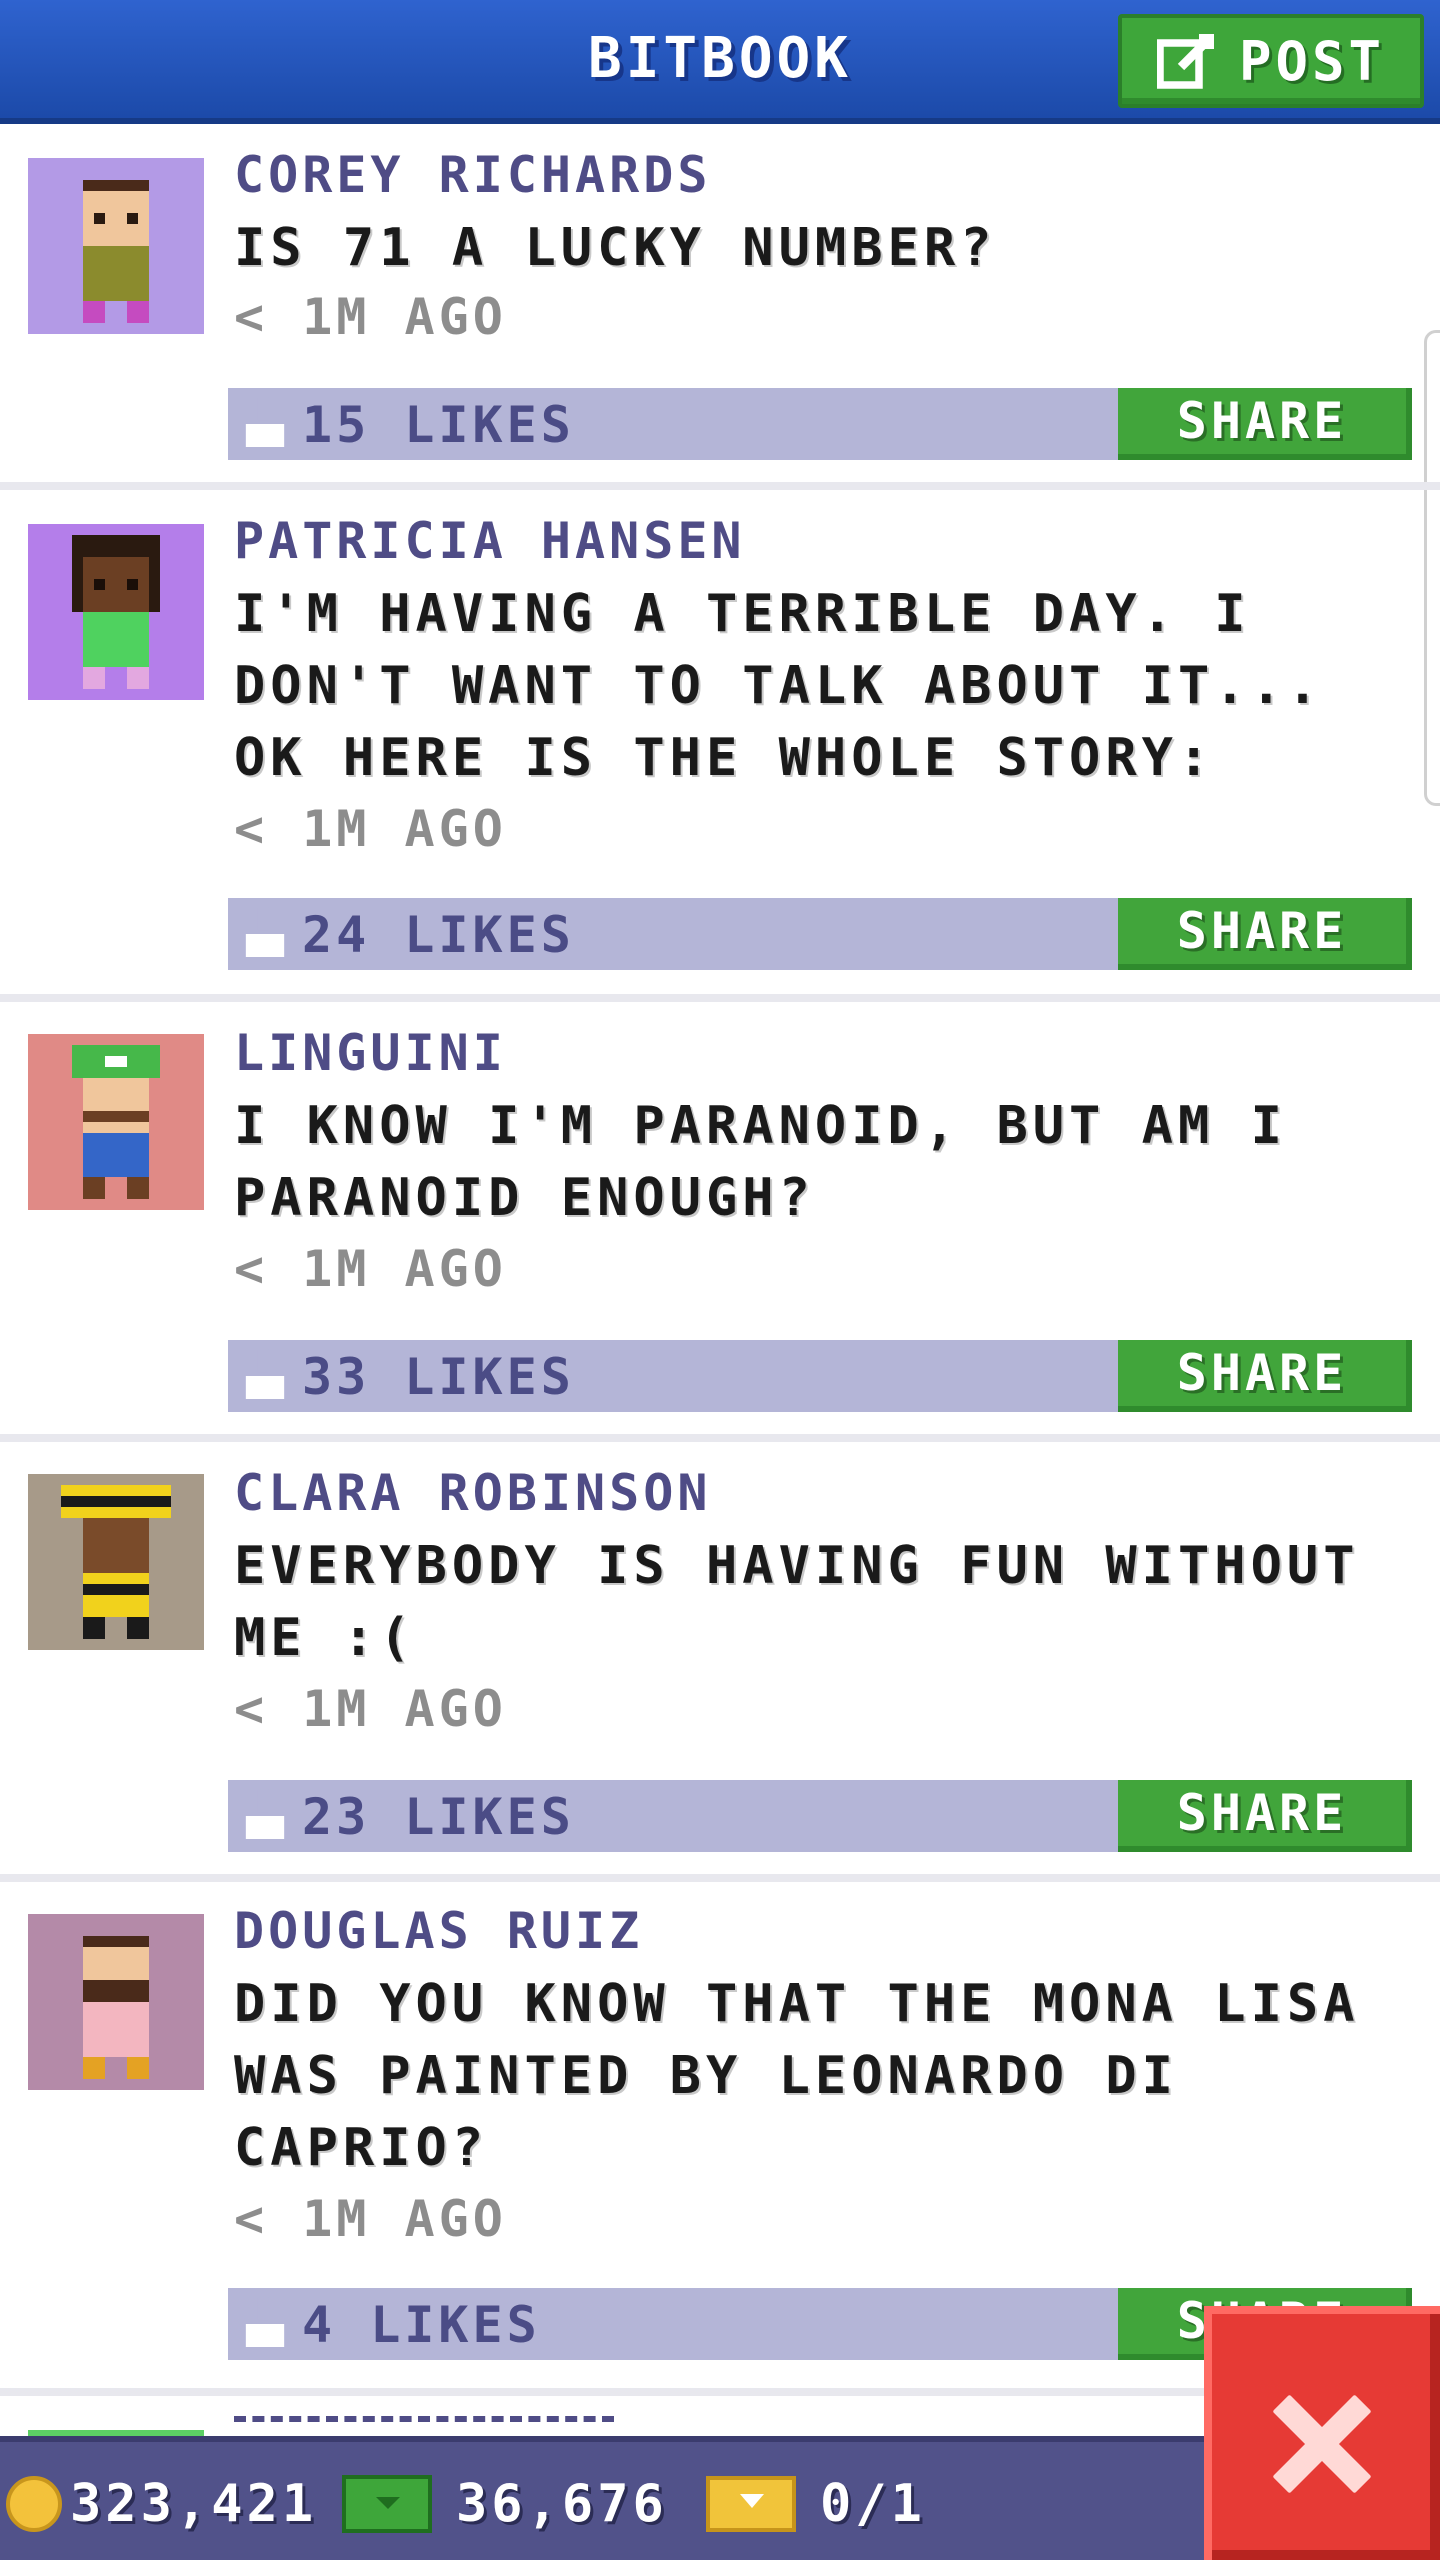 This screenshot has width=1440, height=2560. What do you see at coordinates (816, 2504) in the screenshot?
I see `tickets-display: 0/1` at bounding box center [816, 2504].